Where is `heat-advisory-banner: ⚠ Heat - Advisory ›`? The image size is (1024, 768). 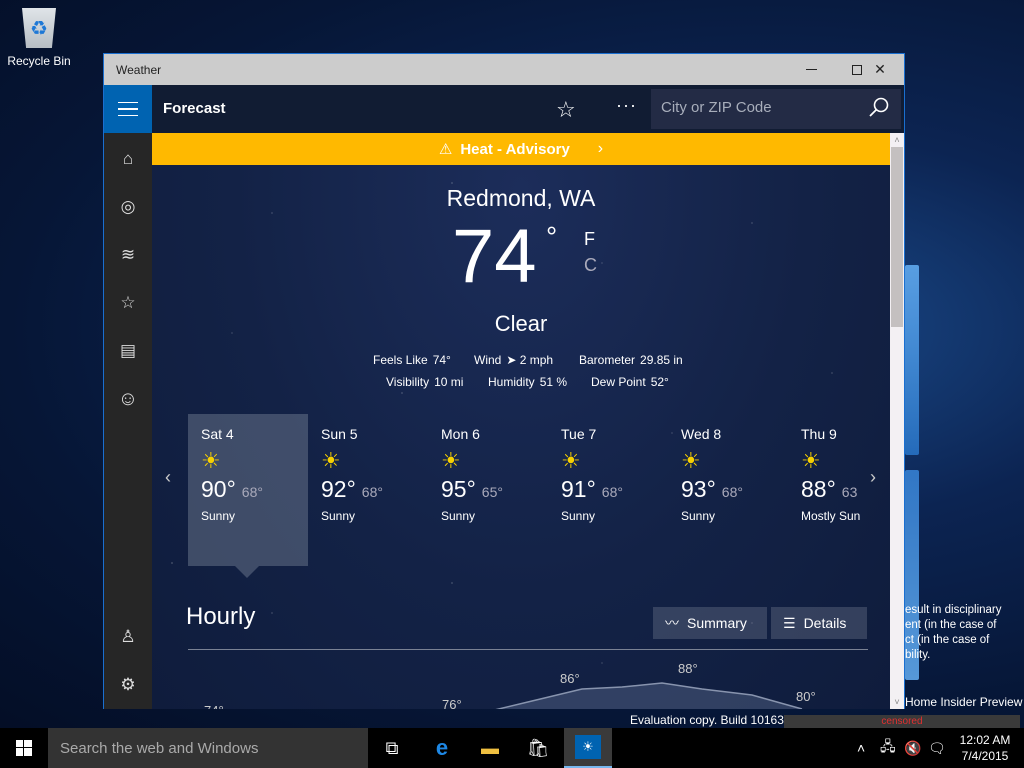
heat-advisory-banner: ⚠ Heat - Advisory › is located at coordinates (521, 149).